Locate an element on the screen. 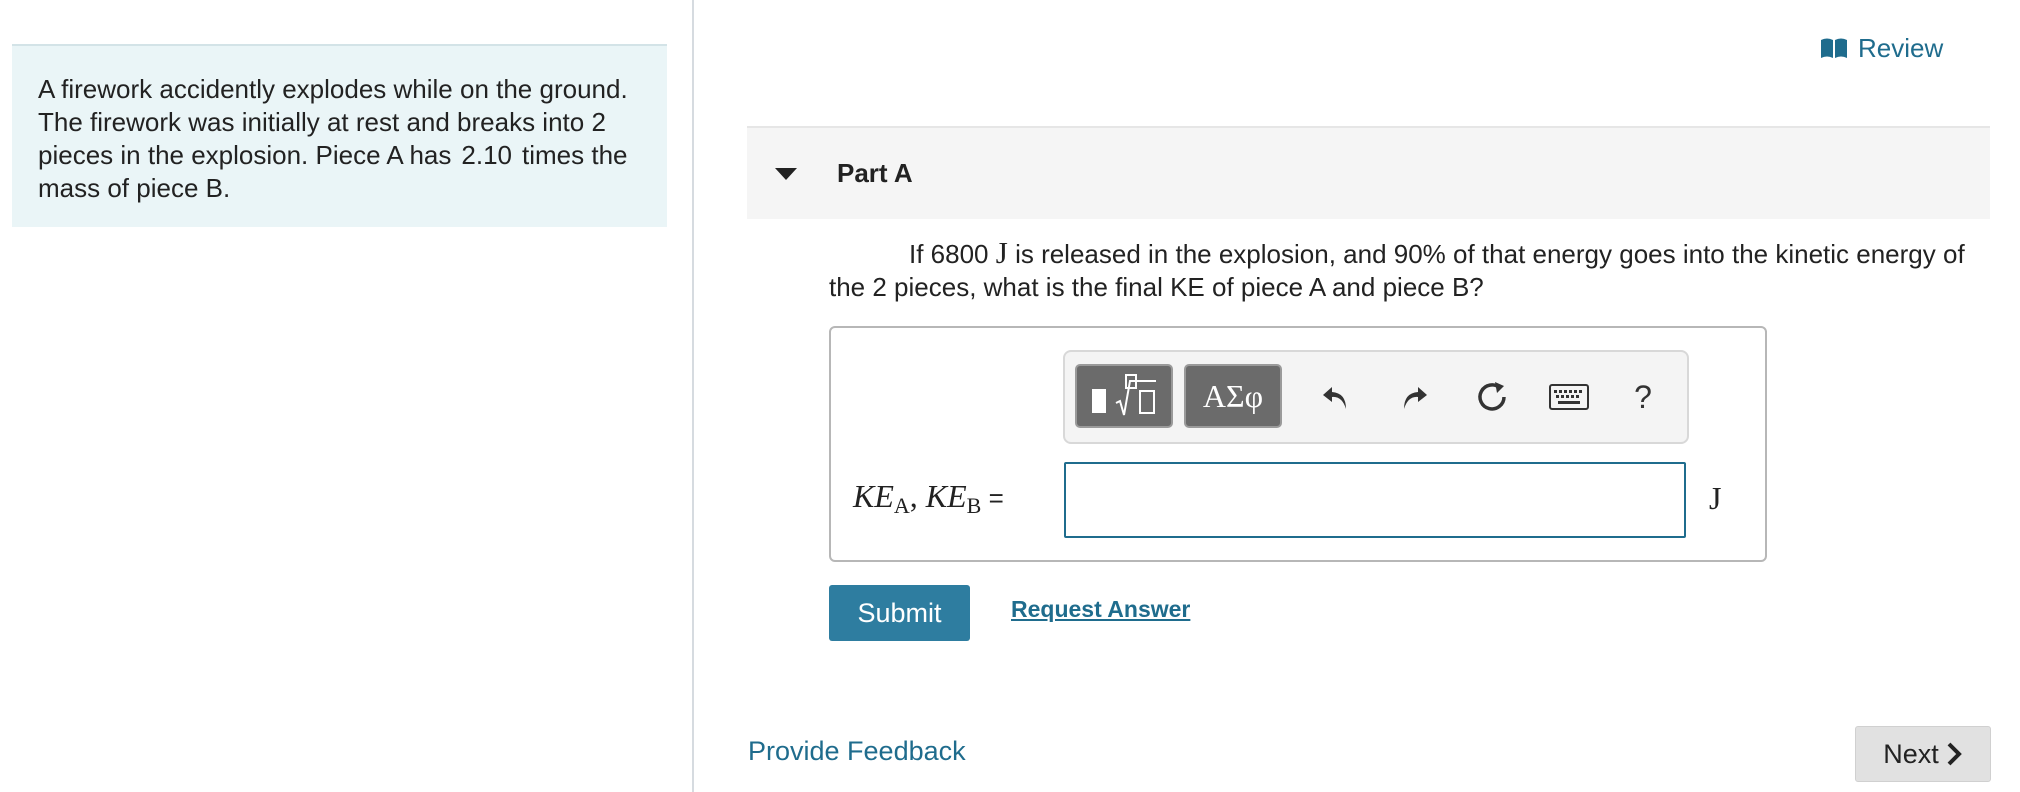  provide-feedback-link: Provide Feedback is located at coordinates (857, 751).